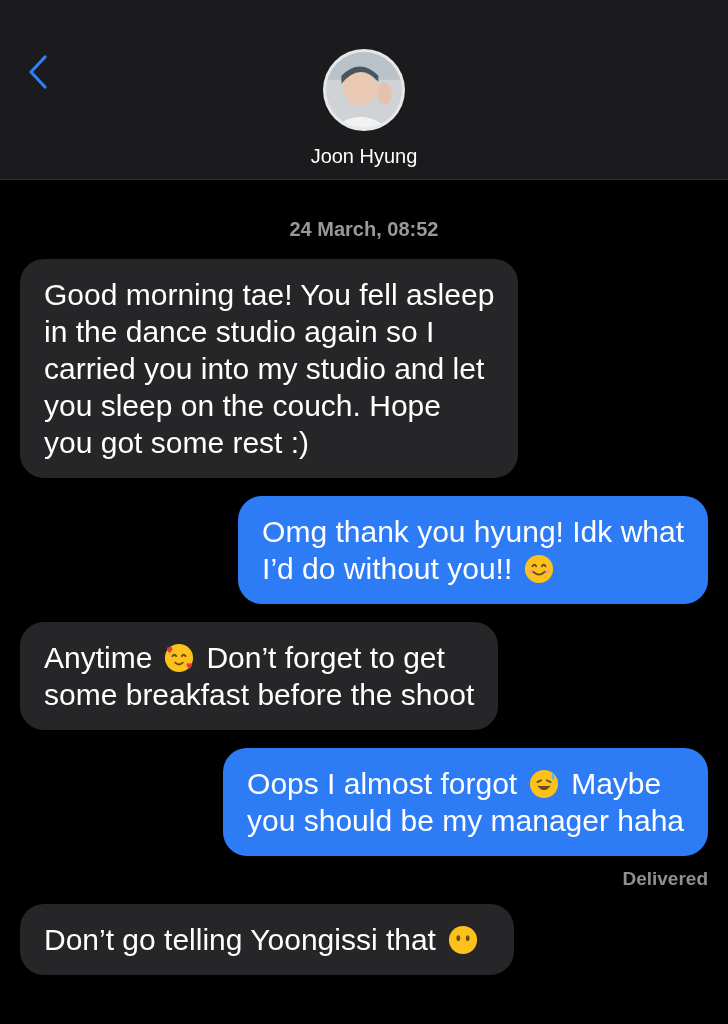  What do you see at coordinates (465, 821) in the screenshot?
I see `message-text: you should be my manager haha` at bounding box center [465, 821].